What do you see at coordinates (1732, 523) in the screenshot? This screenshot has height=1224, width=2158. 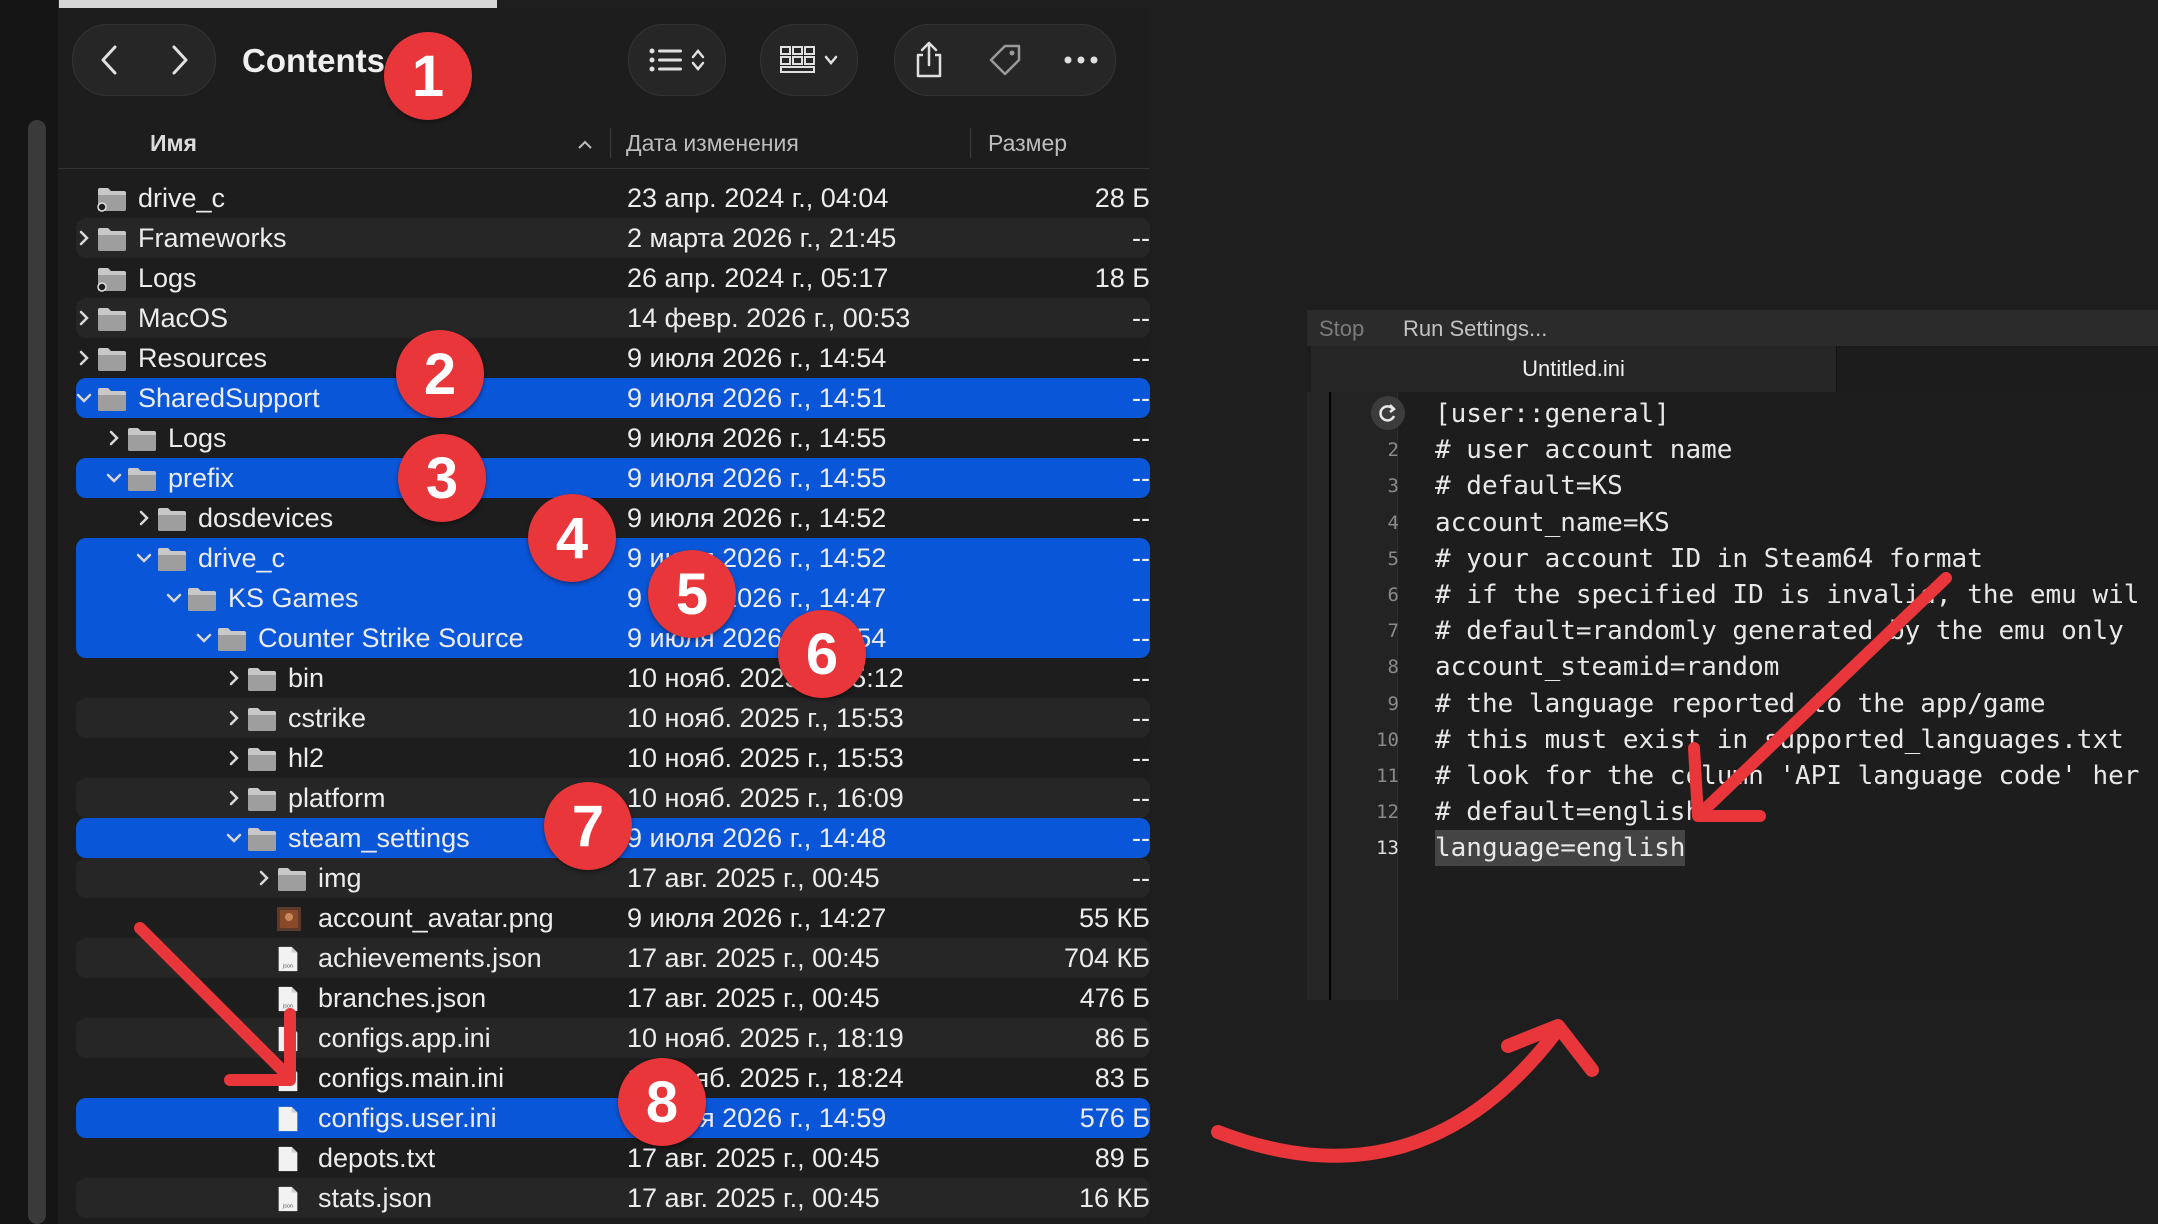 I see `code-line: 4 account_name=KS` at bounding box center [1732, 523].